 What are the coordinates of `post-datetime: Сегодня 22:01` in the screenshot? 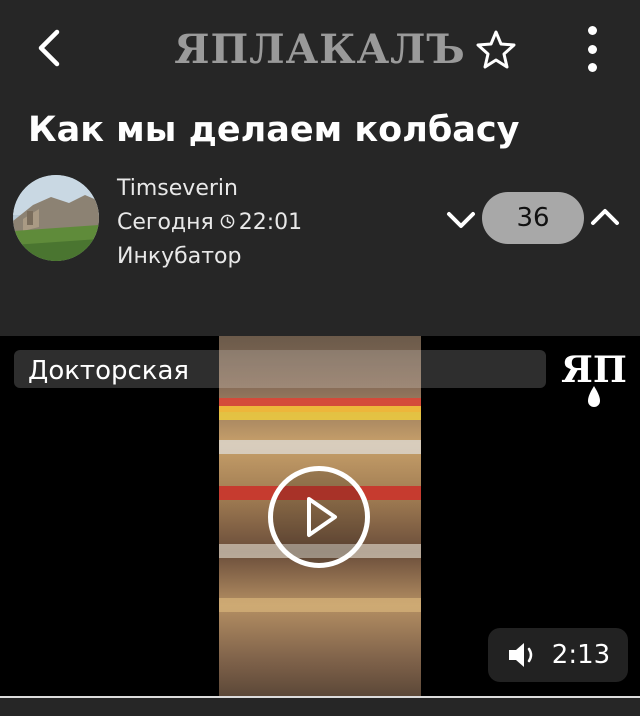 It's located at (209, 223).